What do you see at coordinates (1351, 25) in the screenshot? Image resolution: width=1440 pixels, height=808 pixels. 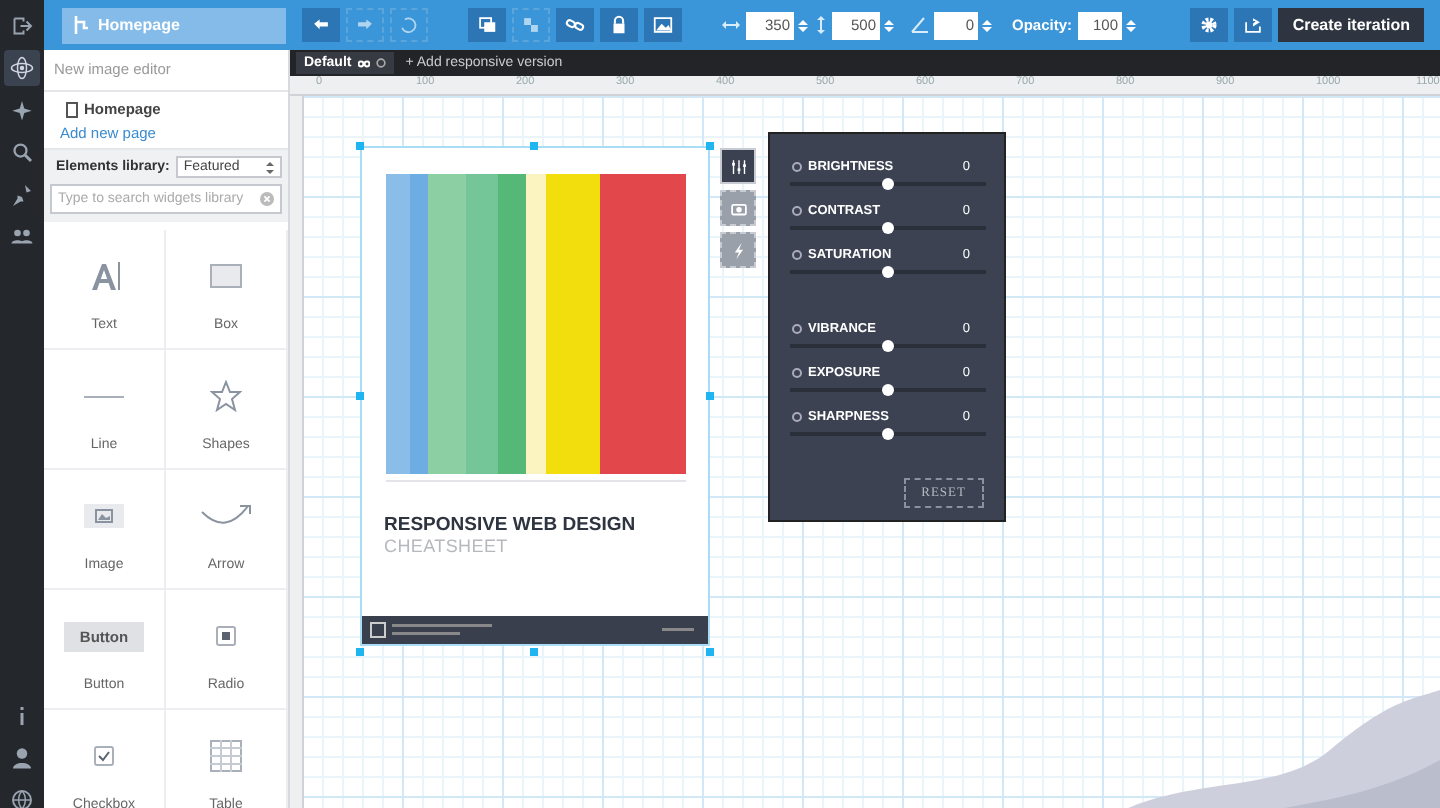 I see `create-iteration-button: Create iteration` at bounding box center [1351, 25].